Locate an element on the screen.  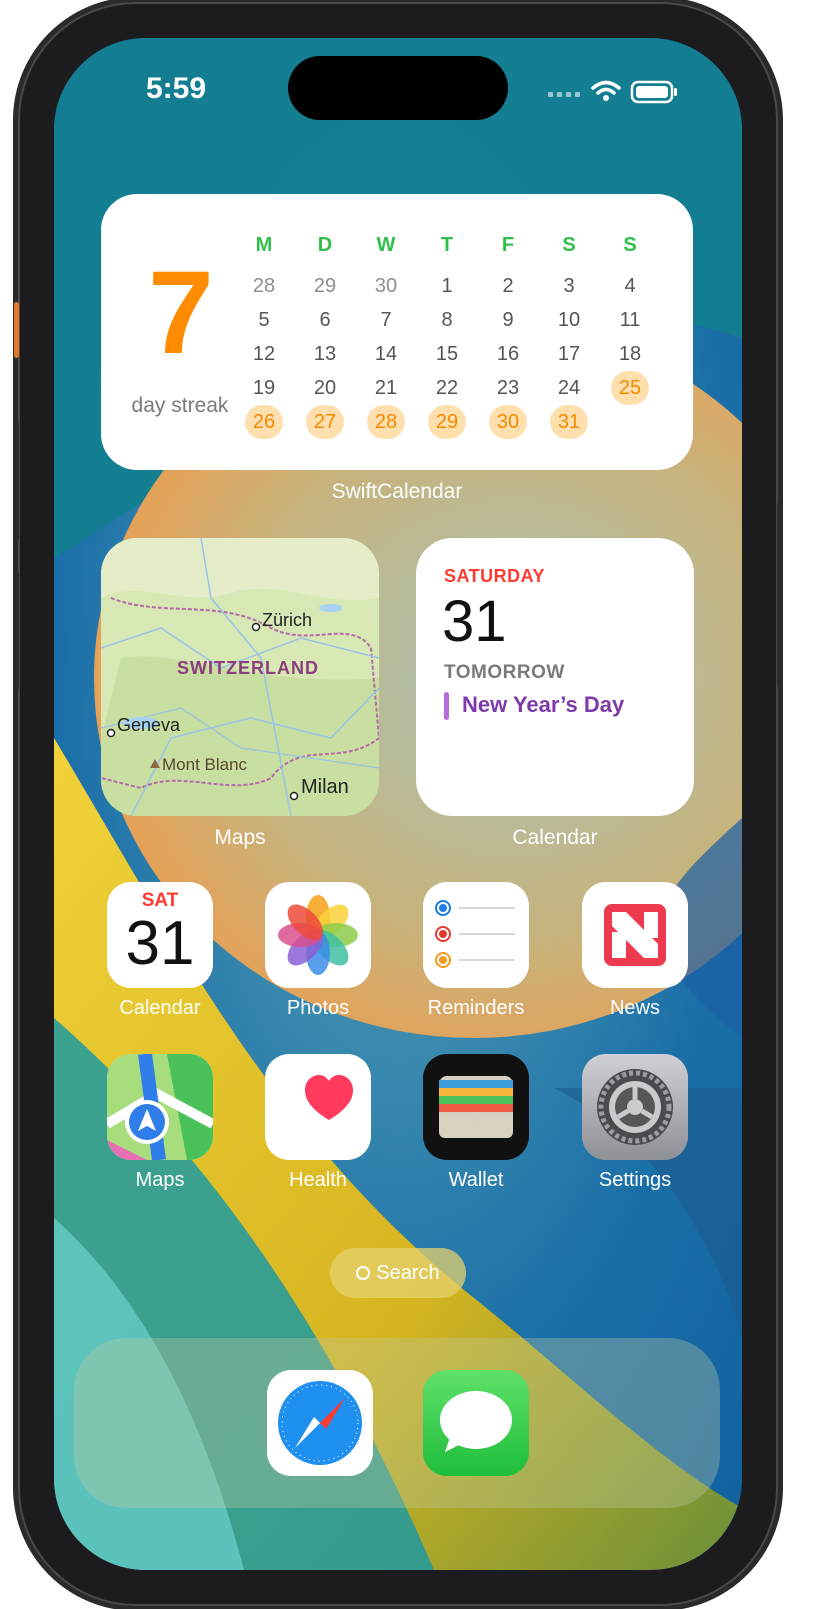
calendar-widget-day: SATURDAY is located at coordinates (495, 576).